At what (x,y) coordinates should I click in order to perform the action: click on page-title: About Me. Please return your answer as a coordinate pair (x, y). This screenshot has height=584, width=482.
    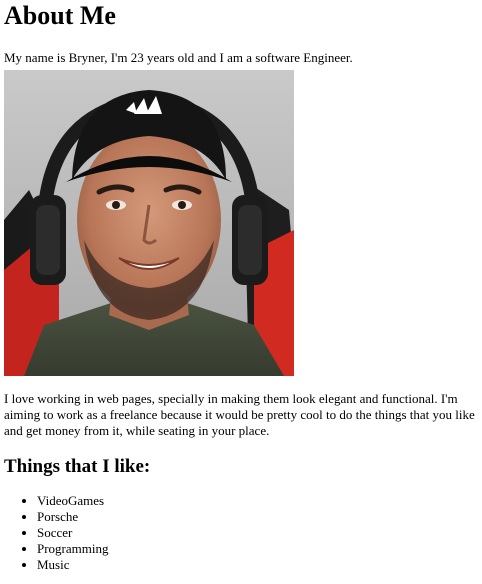
    Looking at the image, I should click on (60, 15).